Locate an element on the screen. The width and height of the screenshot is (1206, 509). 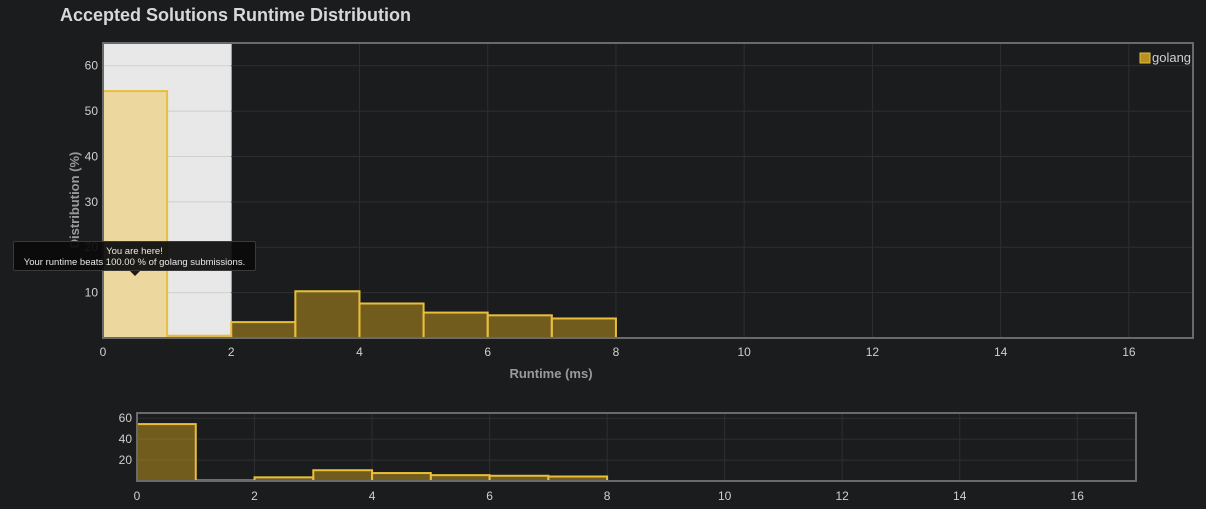
main-y-tick-label: 30 is located at coordinates (92, 202).